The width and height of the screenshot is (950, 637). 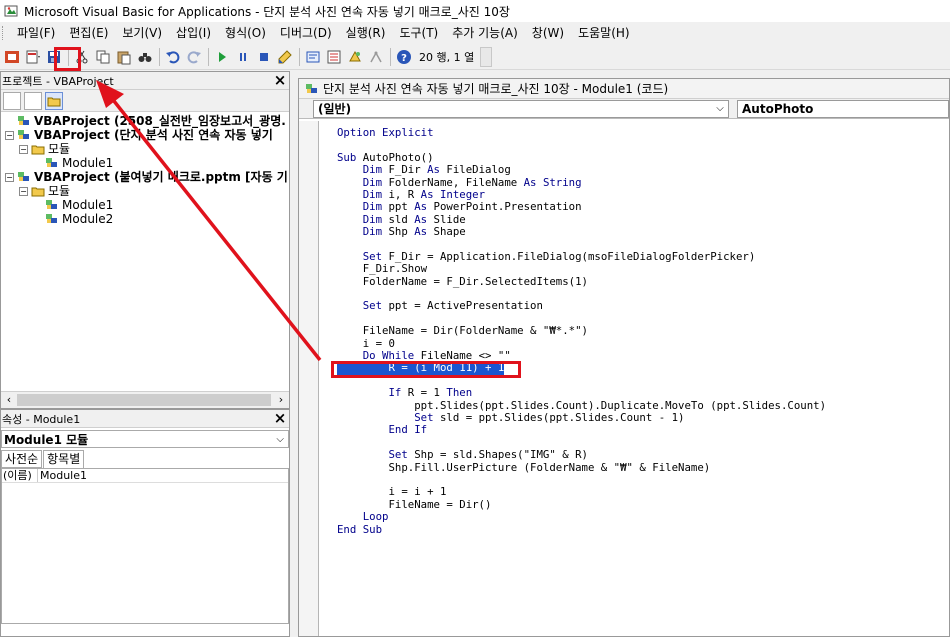 I want to click on stop-icon, so click(x=264, y=56).